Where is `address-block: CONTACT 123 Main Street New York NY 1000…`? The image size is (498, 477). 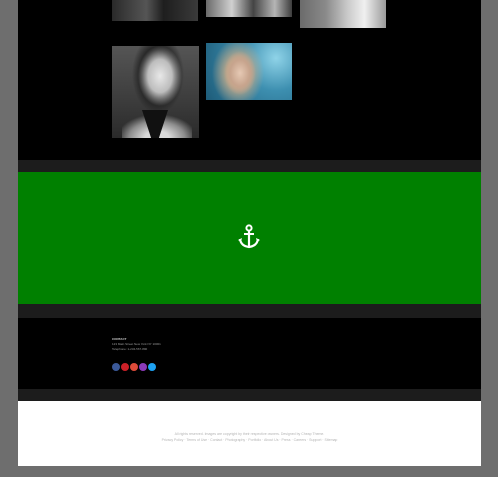
address-block: CONTACT 123 Main Street New York NY 1000… is located at coordinates (136, 344).